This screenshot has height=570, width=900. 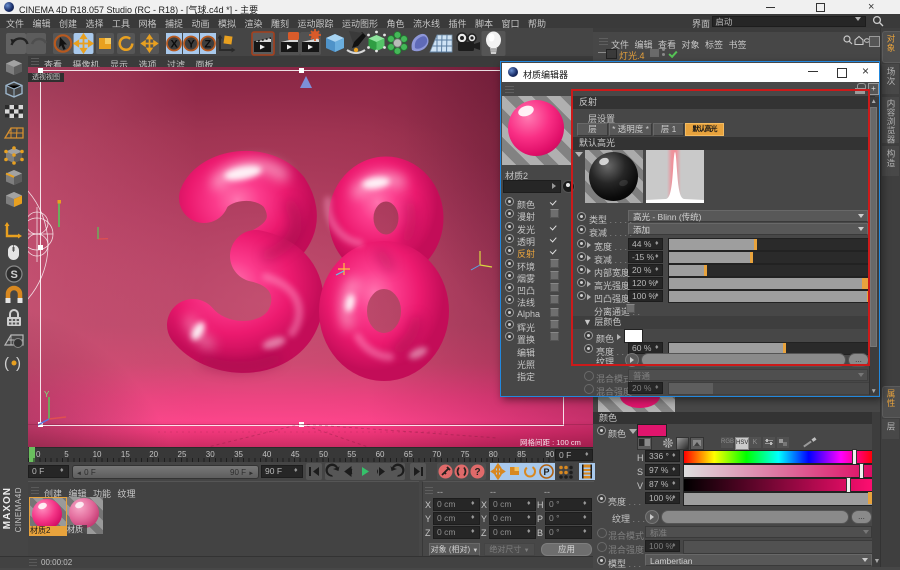 I want to click on svg-text: S, so click(x=14, y=275).